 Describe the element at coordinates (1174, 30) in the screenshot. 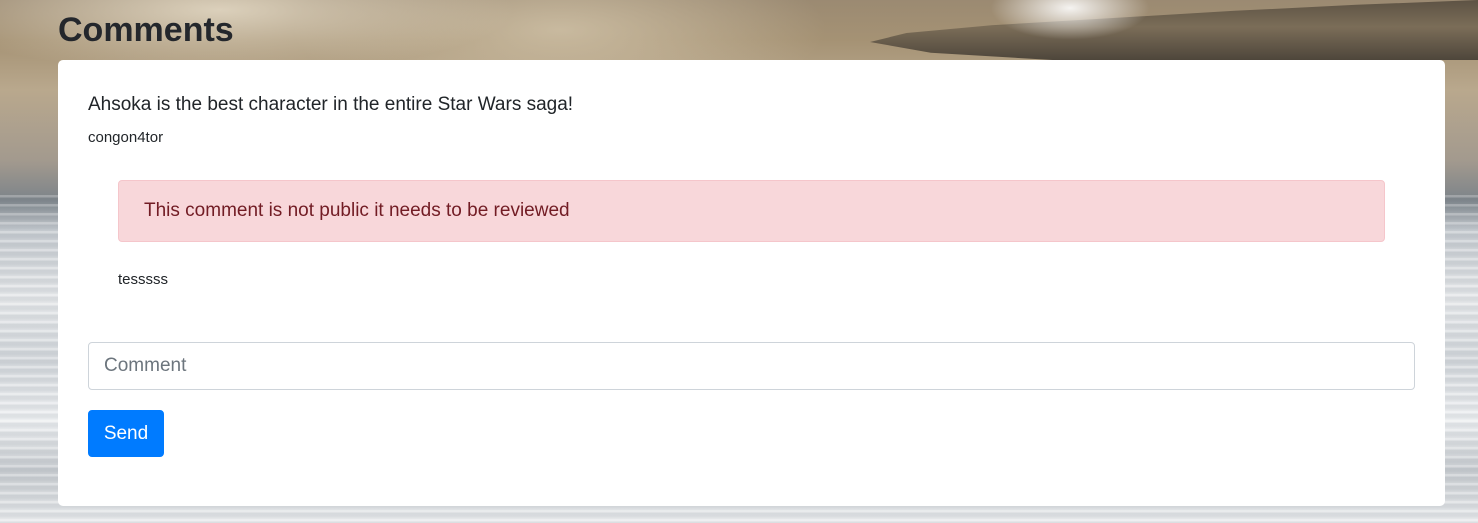

I see `background-starship-image` at that location.